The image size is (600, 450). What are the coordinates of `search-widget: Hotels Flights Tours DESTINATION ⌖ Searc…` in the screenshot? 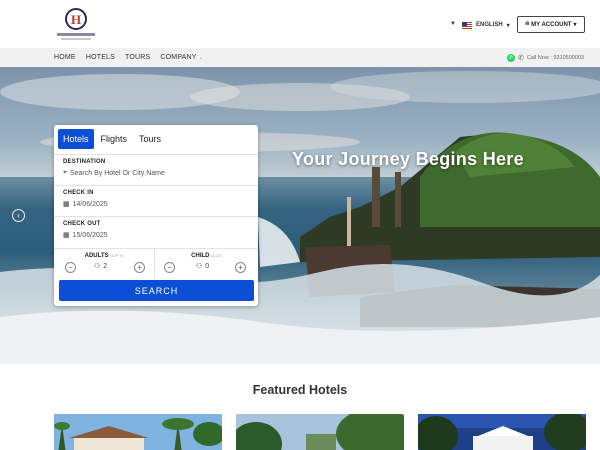 It's located at (156, 215).